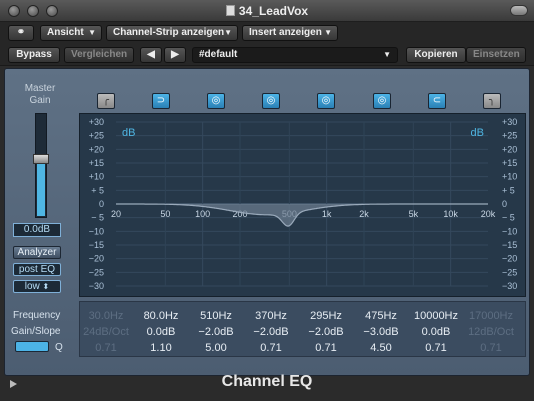  Describe the element at coordinates (508, 218) in the screenshot. I see `db-tick-right: − 5` at that location.